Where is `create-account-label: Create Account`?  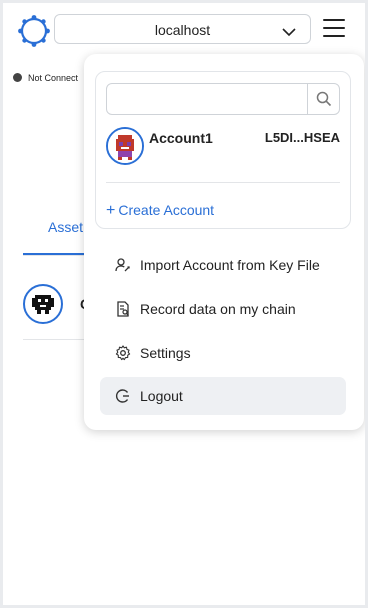
create-account-label: Create Account is located at coordinates (166, 210).